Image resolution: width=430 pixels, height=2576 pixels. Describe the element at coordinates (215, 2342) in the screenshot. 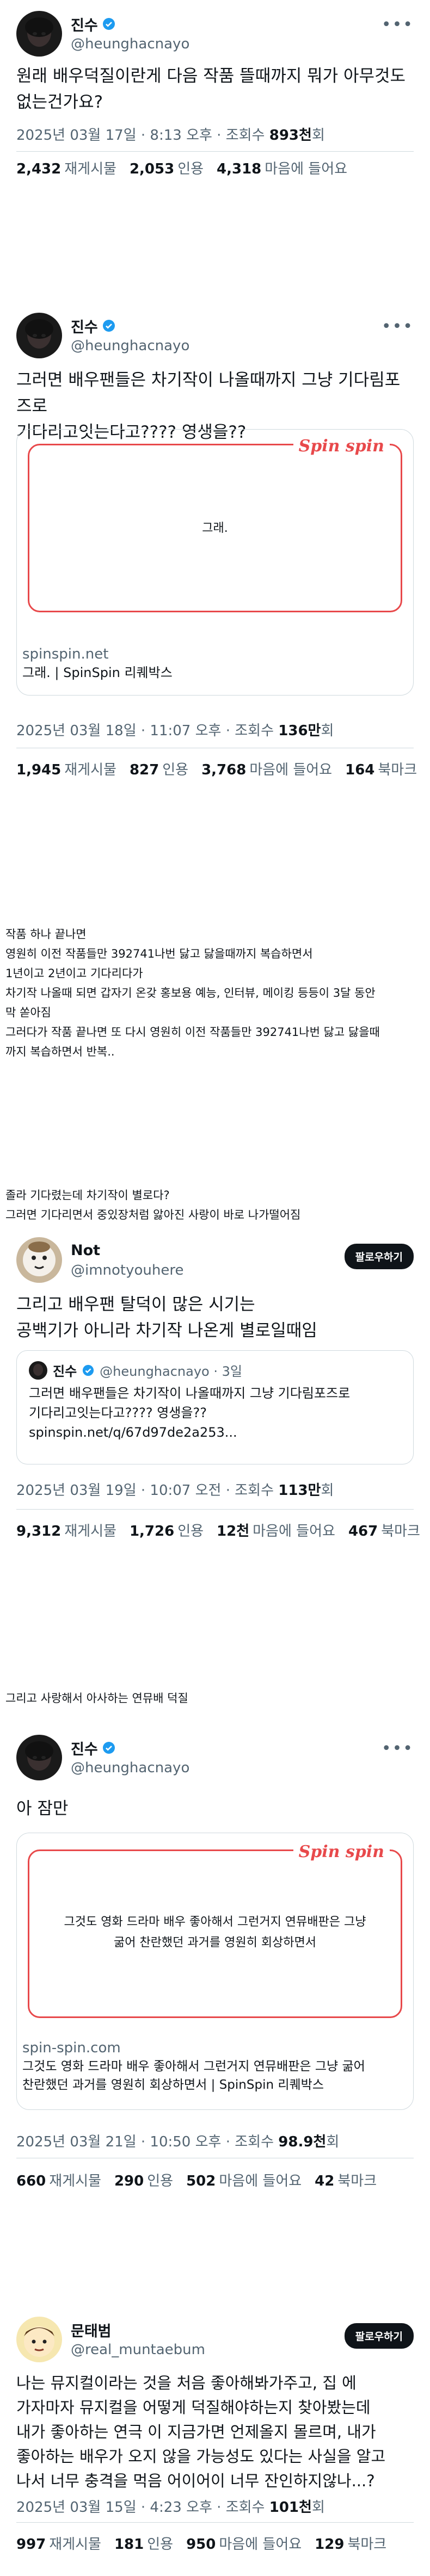

I see `tweet-header: 문태범 @real_muntaebum 팔로우하기` at that location.